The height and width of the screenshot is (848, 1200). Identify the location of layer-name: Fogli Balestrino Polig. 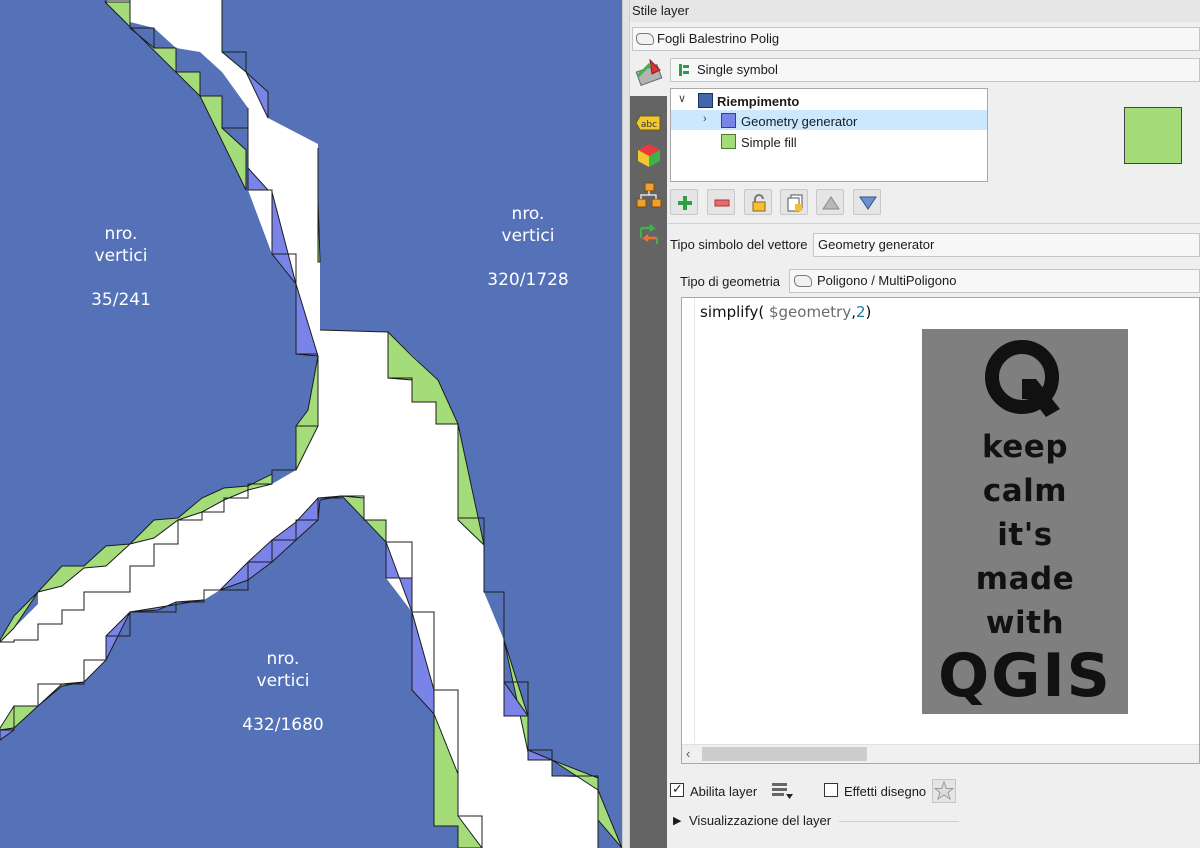
(718, 38).